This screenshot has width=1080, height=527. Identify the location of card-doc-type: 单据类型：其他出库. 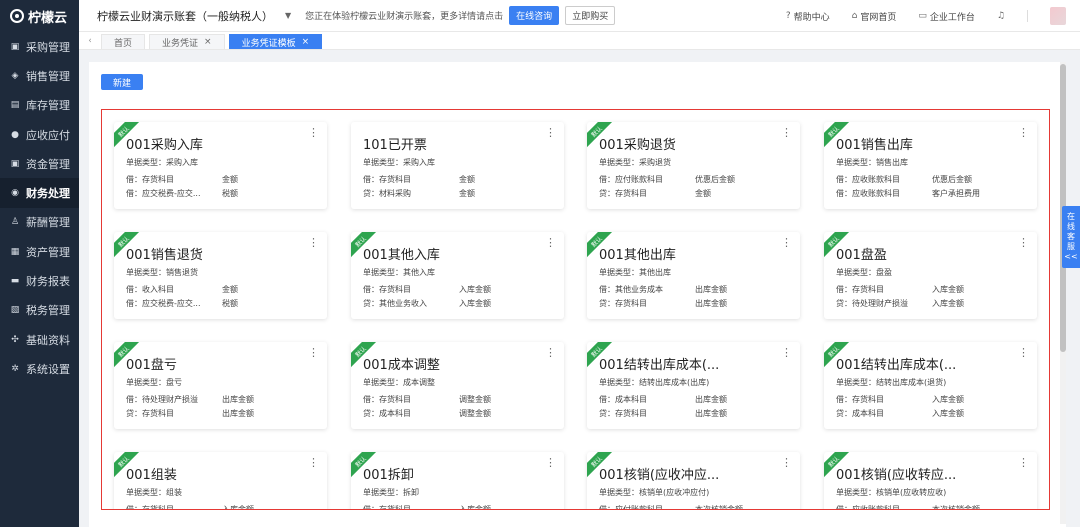
(635, 272).